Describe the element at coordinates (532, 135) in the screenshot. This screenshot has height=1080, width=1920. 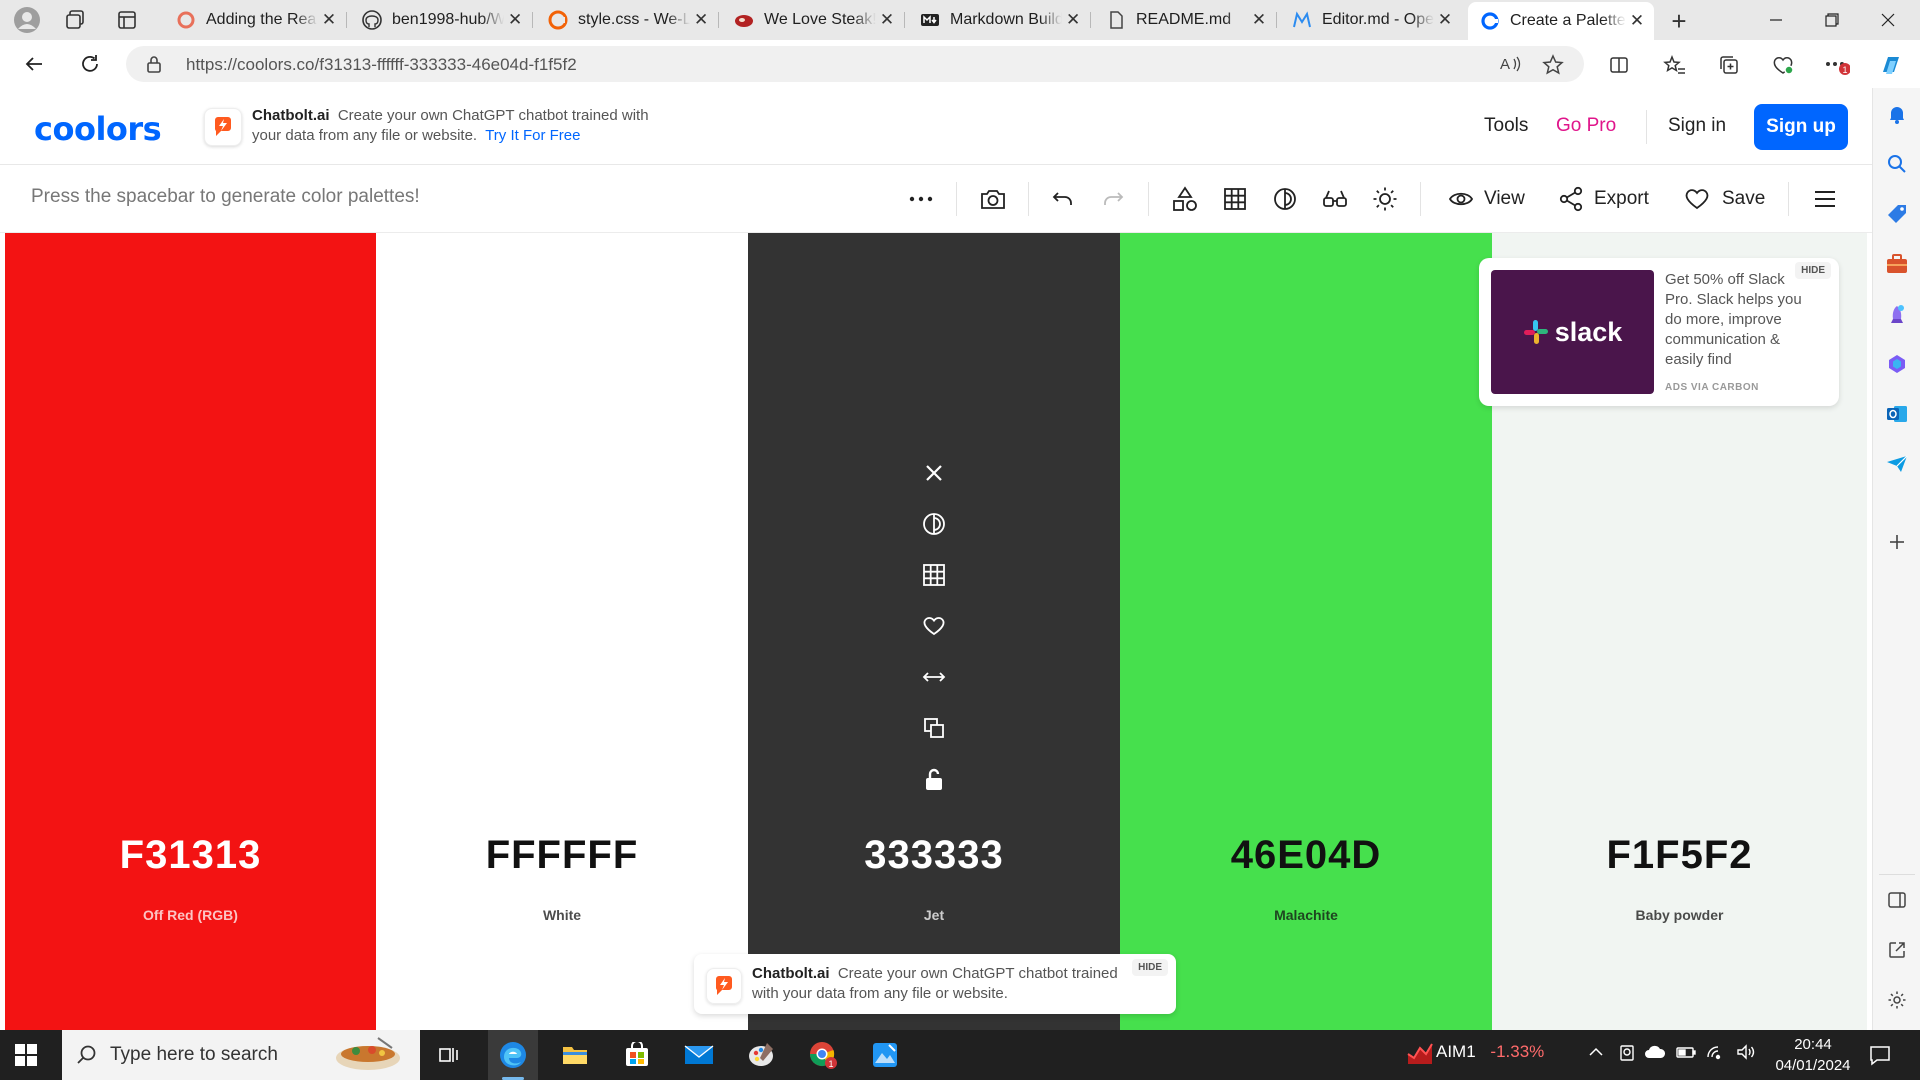
I see `header-ad-cta-link: Try It For Free` at that location.